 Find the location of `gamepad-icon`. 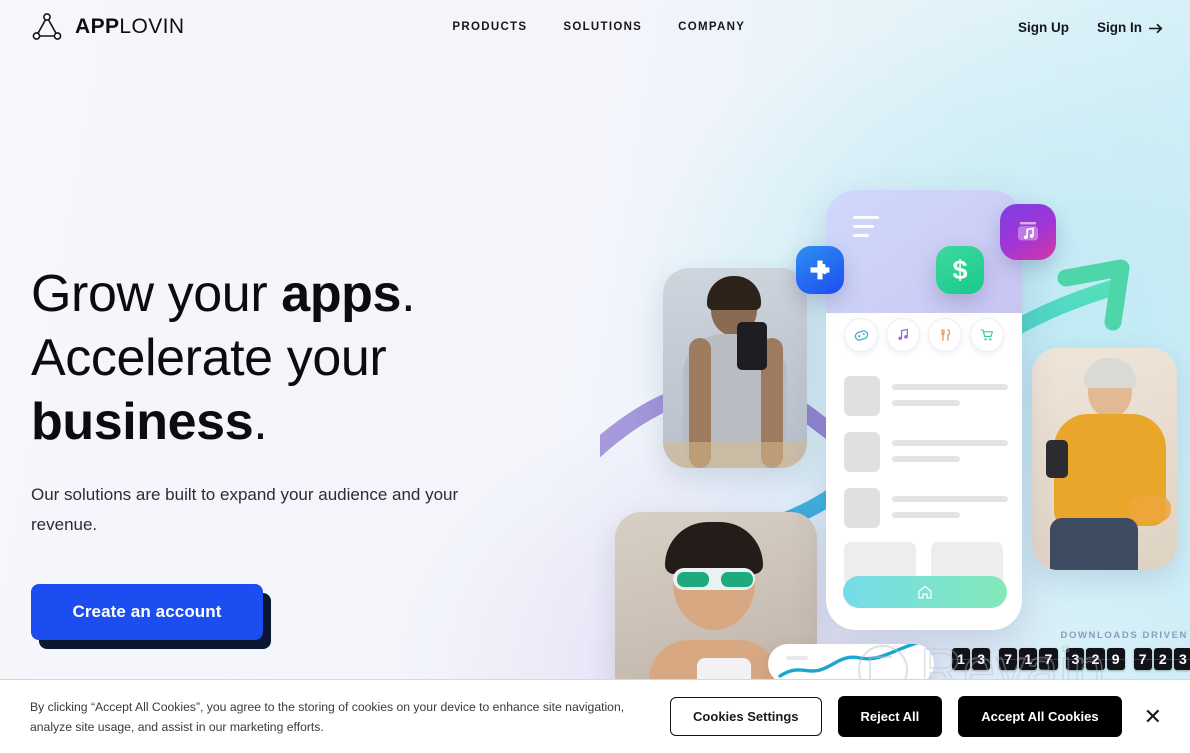

gamepad-icon is located at coordinates (861, 335).